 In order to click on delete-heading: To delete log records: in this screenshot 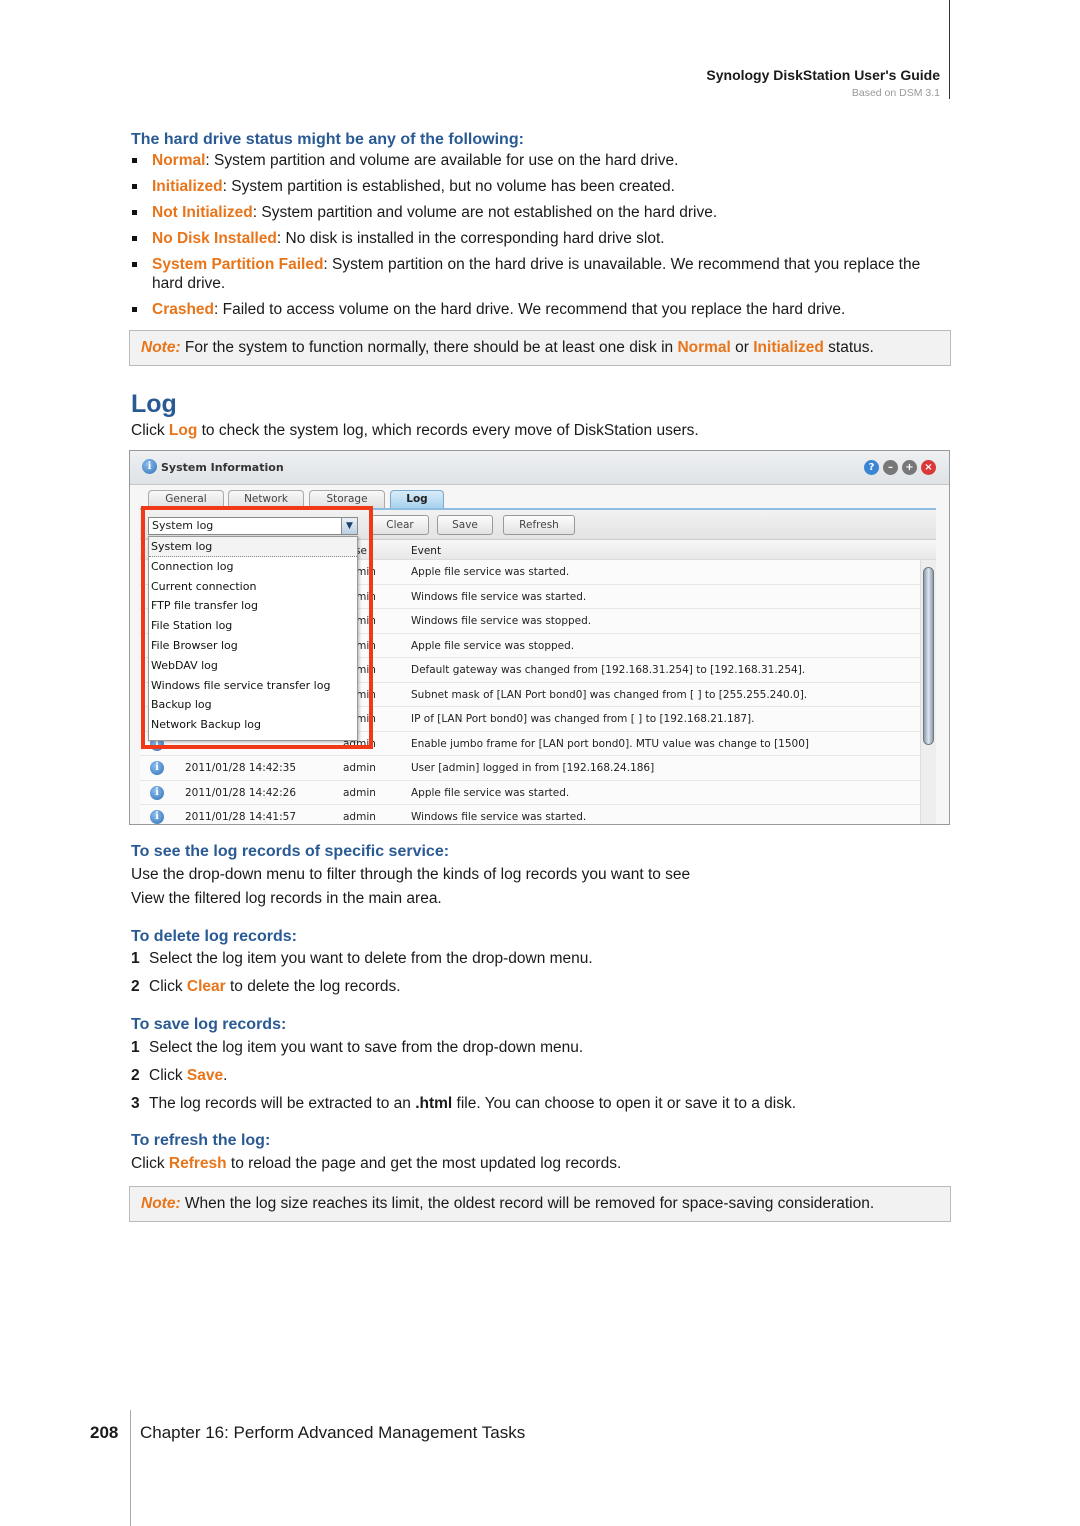, I will do `click(214, 936)`.